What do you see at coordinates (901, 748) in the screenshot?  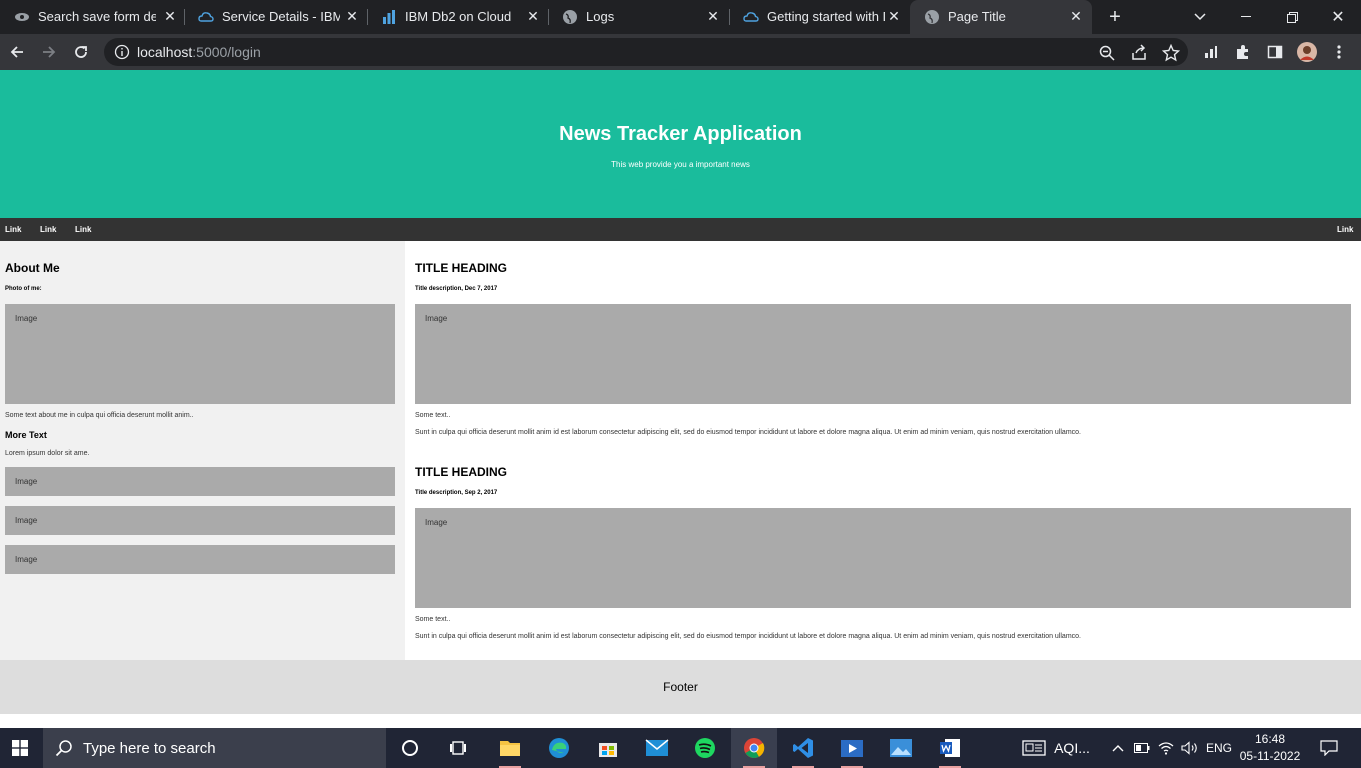 I see `taskbar-app-photos` at bounding box center [901, 748].